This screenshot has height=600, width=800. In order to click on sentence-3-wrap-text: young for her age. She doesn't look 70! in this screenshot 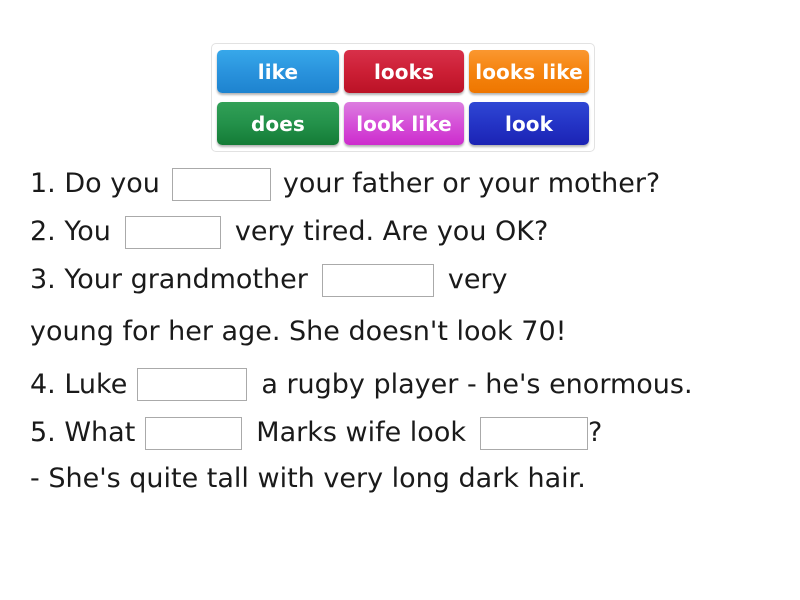, I will do `click(298, 331)`.